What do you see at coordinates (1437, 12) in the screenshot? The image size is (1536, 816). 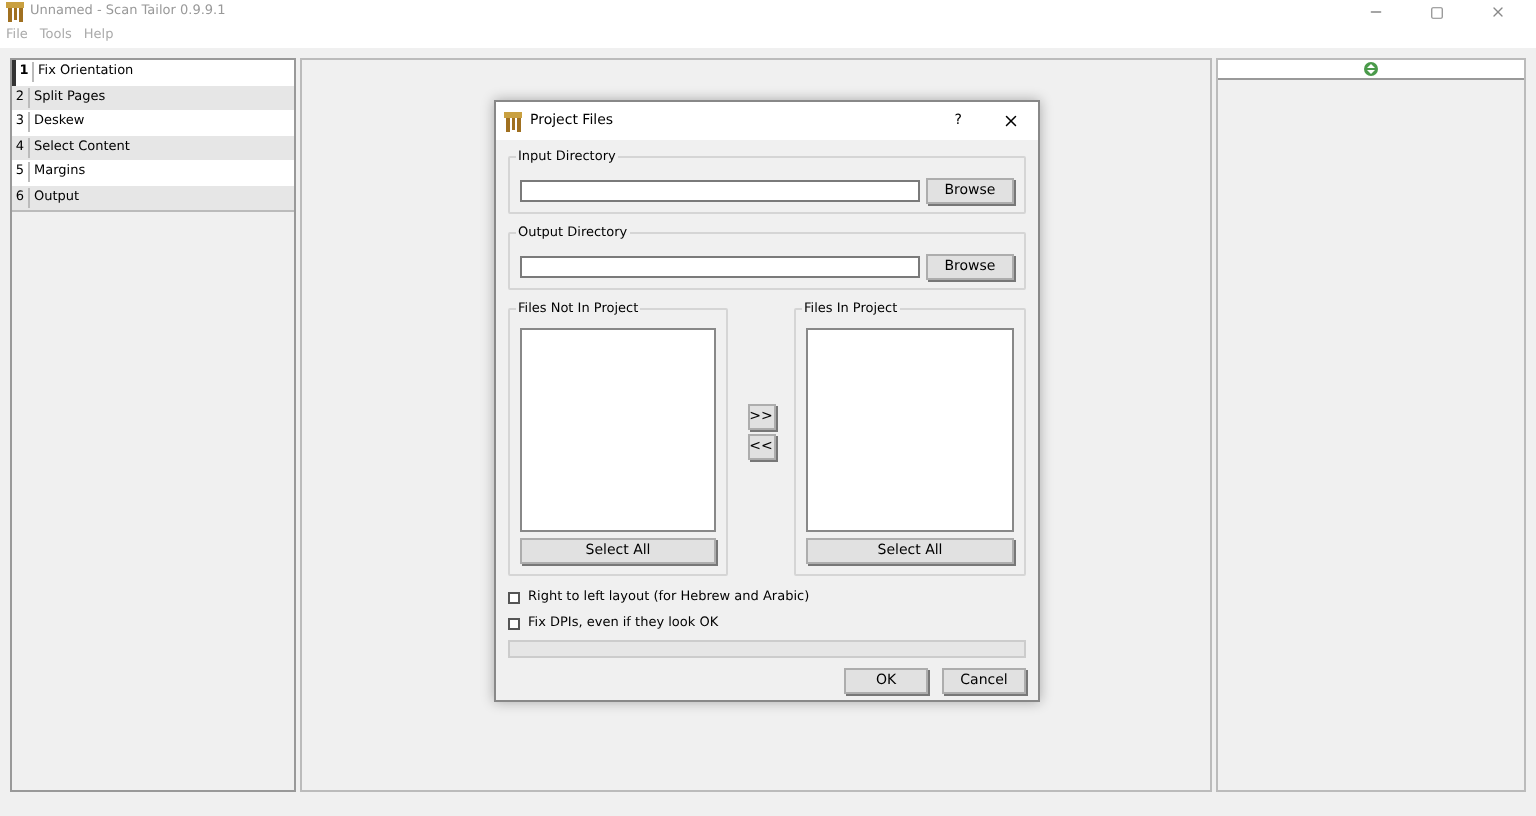 I see `maximize-icon` at bounding box center [1437, 12].